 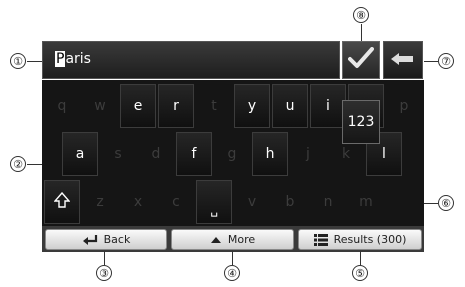 What do you see at coordinates (290, 202) in the screenshot?
I see `key-b: b` at bounding box center [290, 202].